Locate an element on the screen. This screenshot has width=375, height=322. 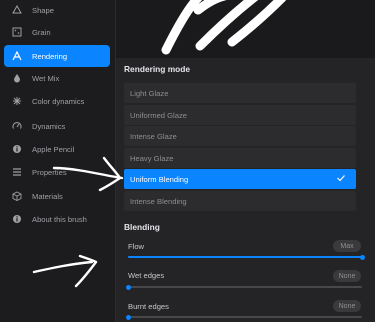
sidebar-item-wet-mix: Wet Mix is located at coordinates (57, 78).